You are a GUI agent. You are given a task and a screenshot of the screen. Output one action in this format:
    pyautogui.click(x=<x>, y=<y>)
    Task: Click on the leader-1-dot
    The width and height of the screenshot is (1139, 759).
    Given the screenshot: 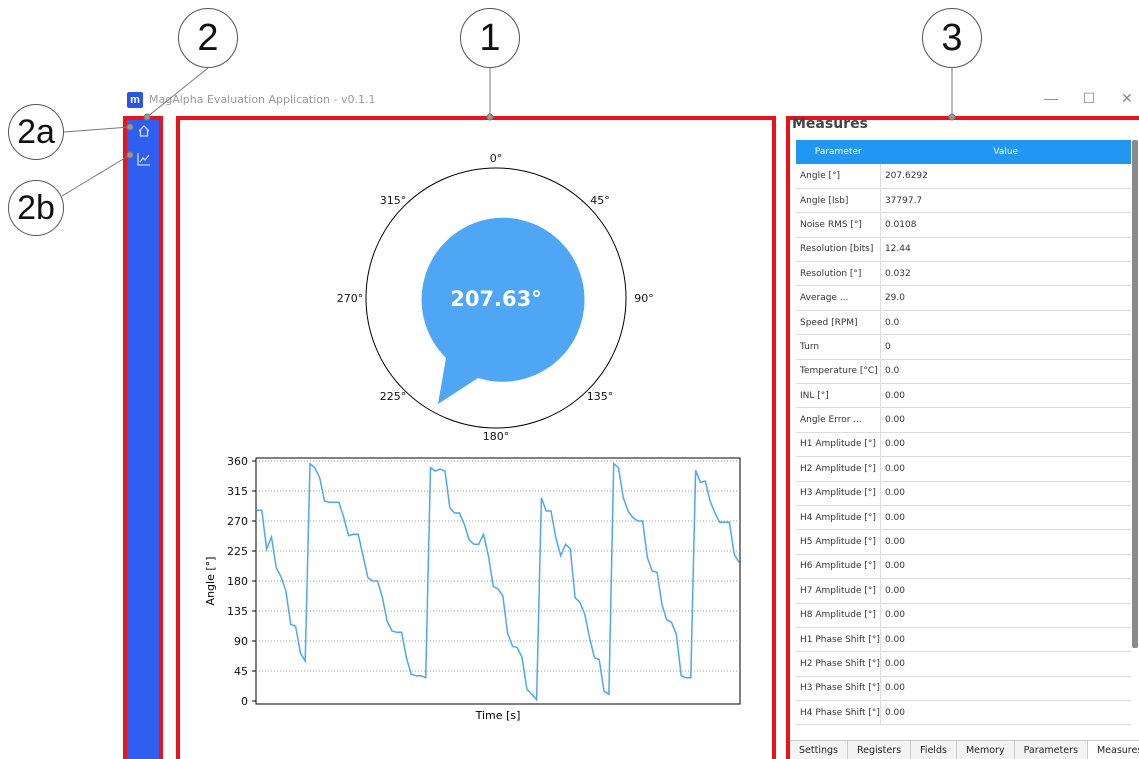 What is the action you would take?
    pyautogui.click(x=490, y=117)
    